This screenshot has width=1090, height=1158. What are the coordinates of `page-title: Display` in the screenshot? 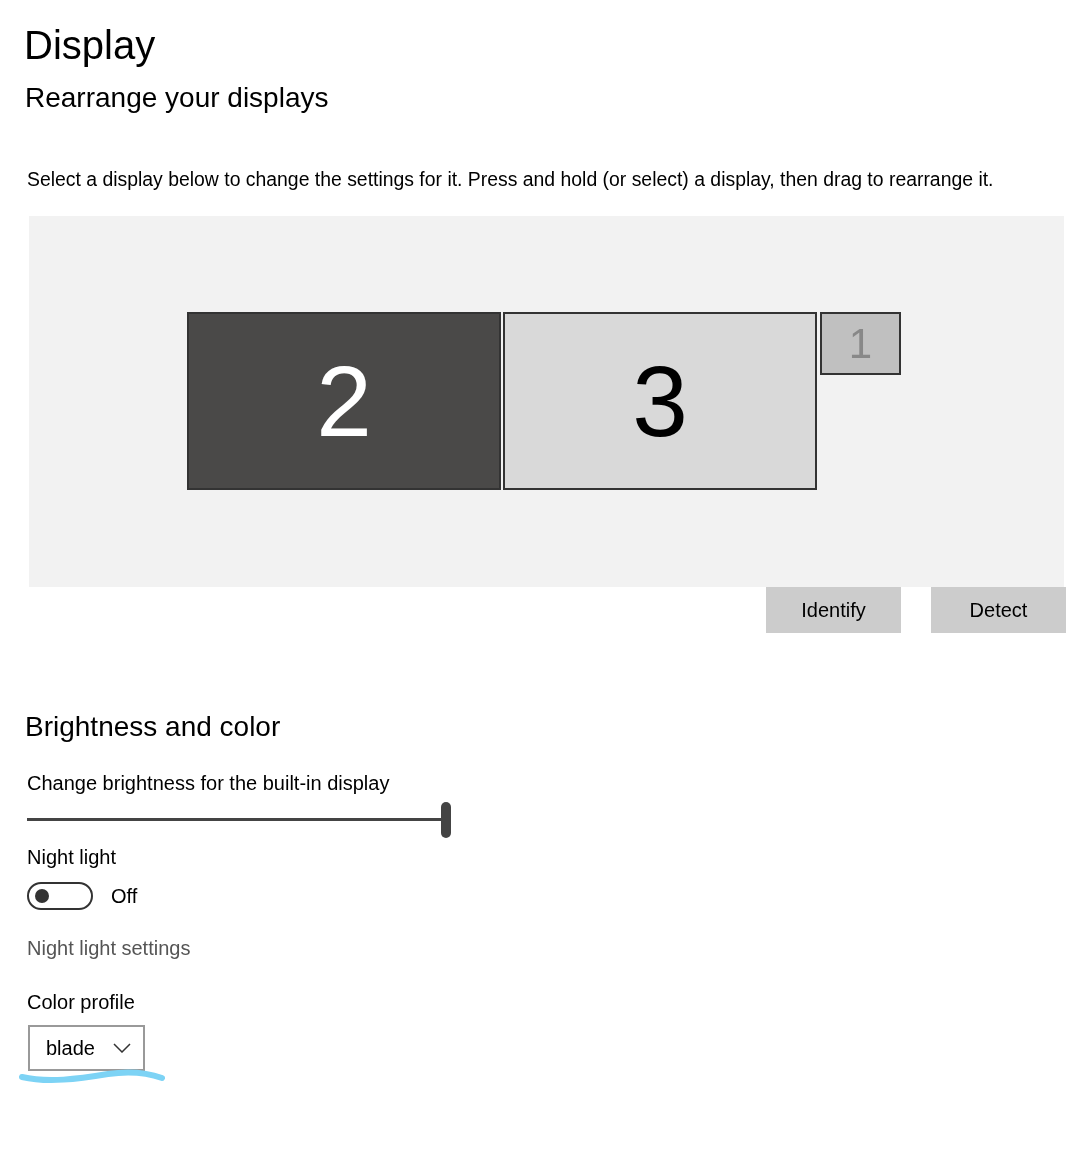 It's located at (90, 45).